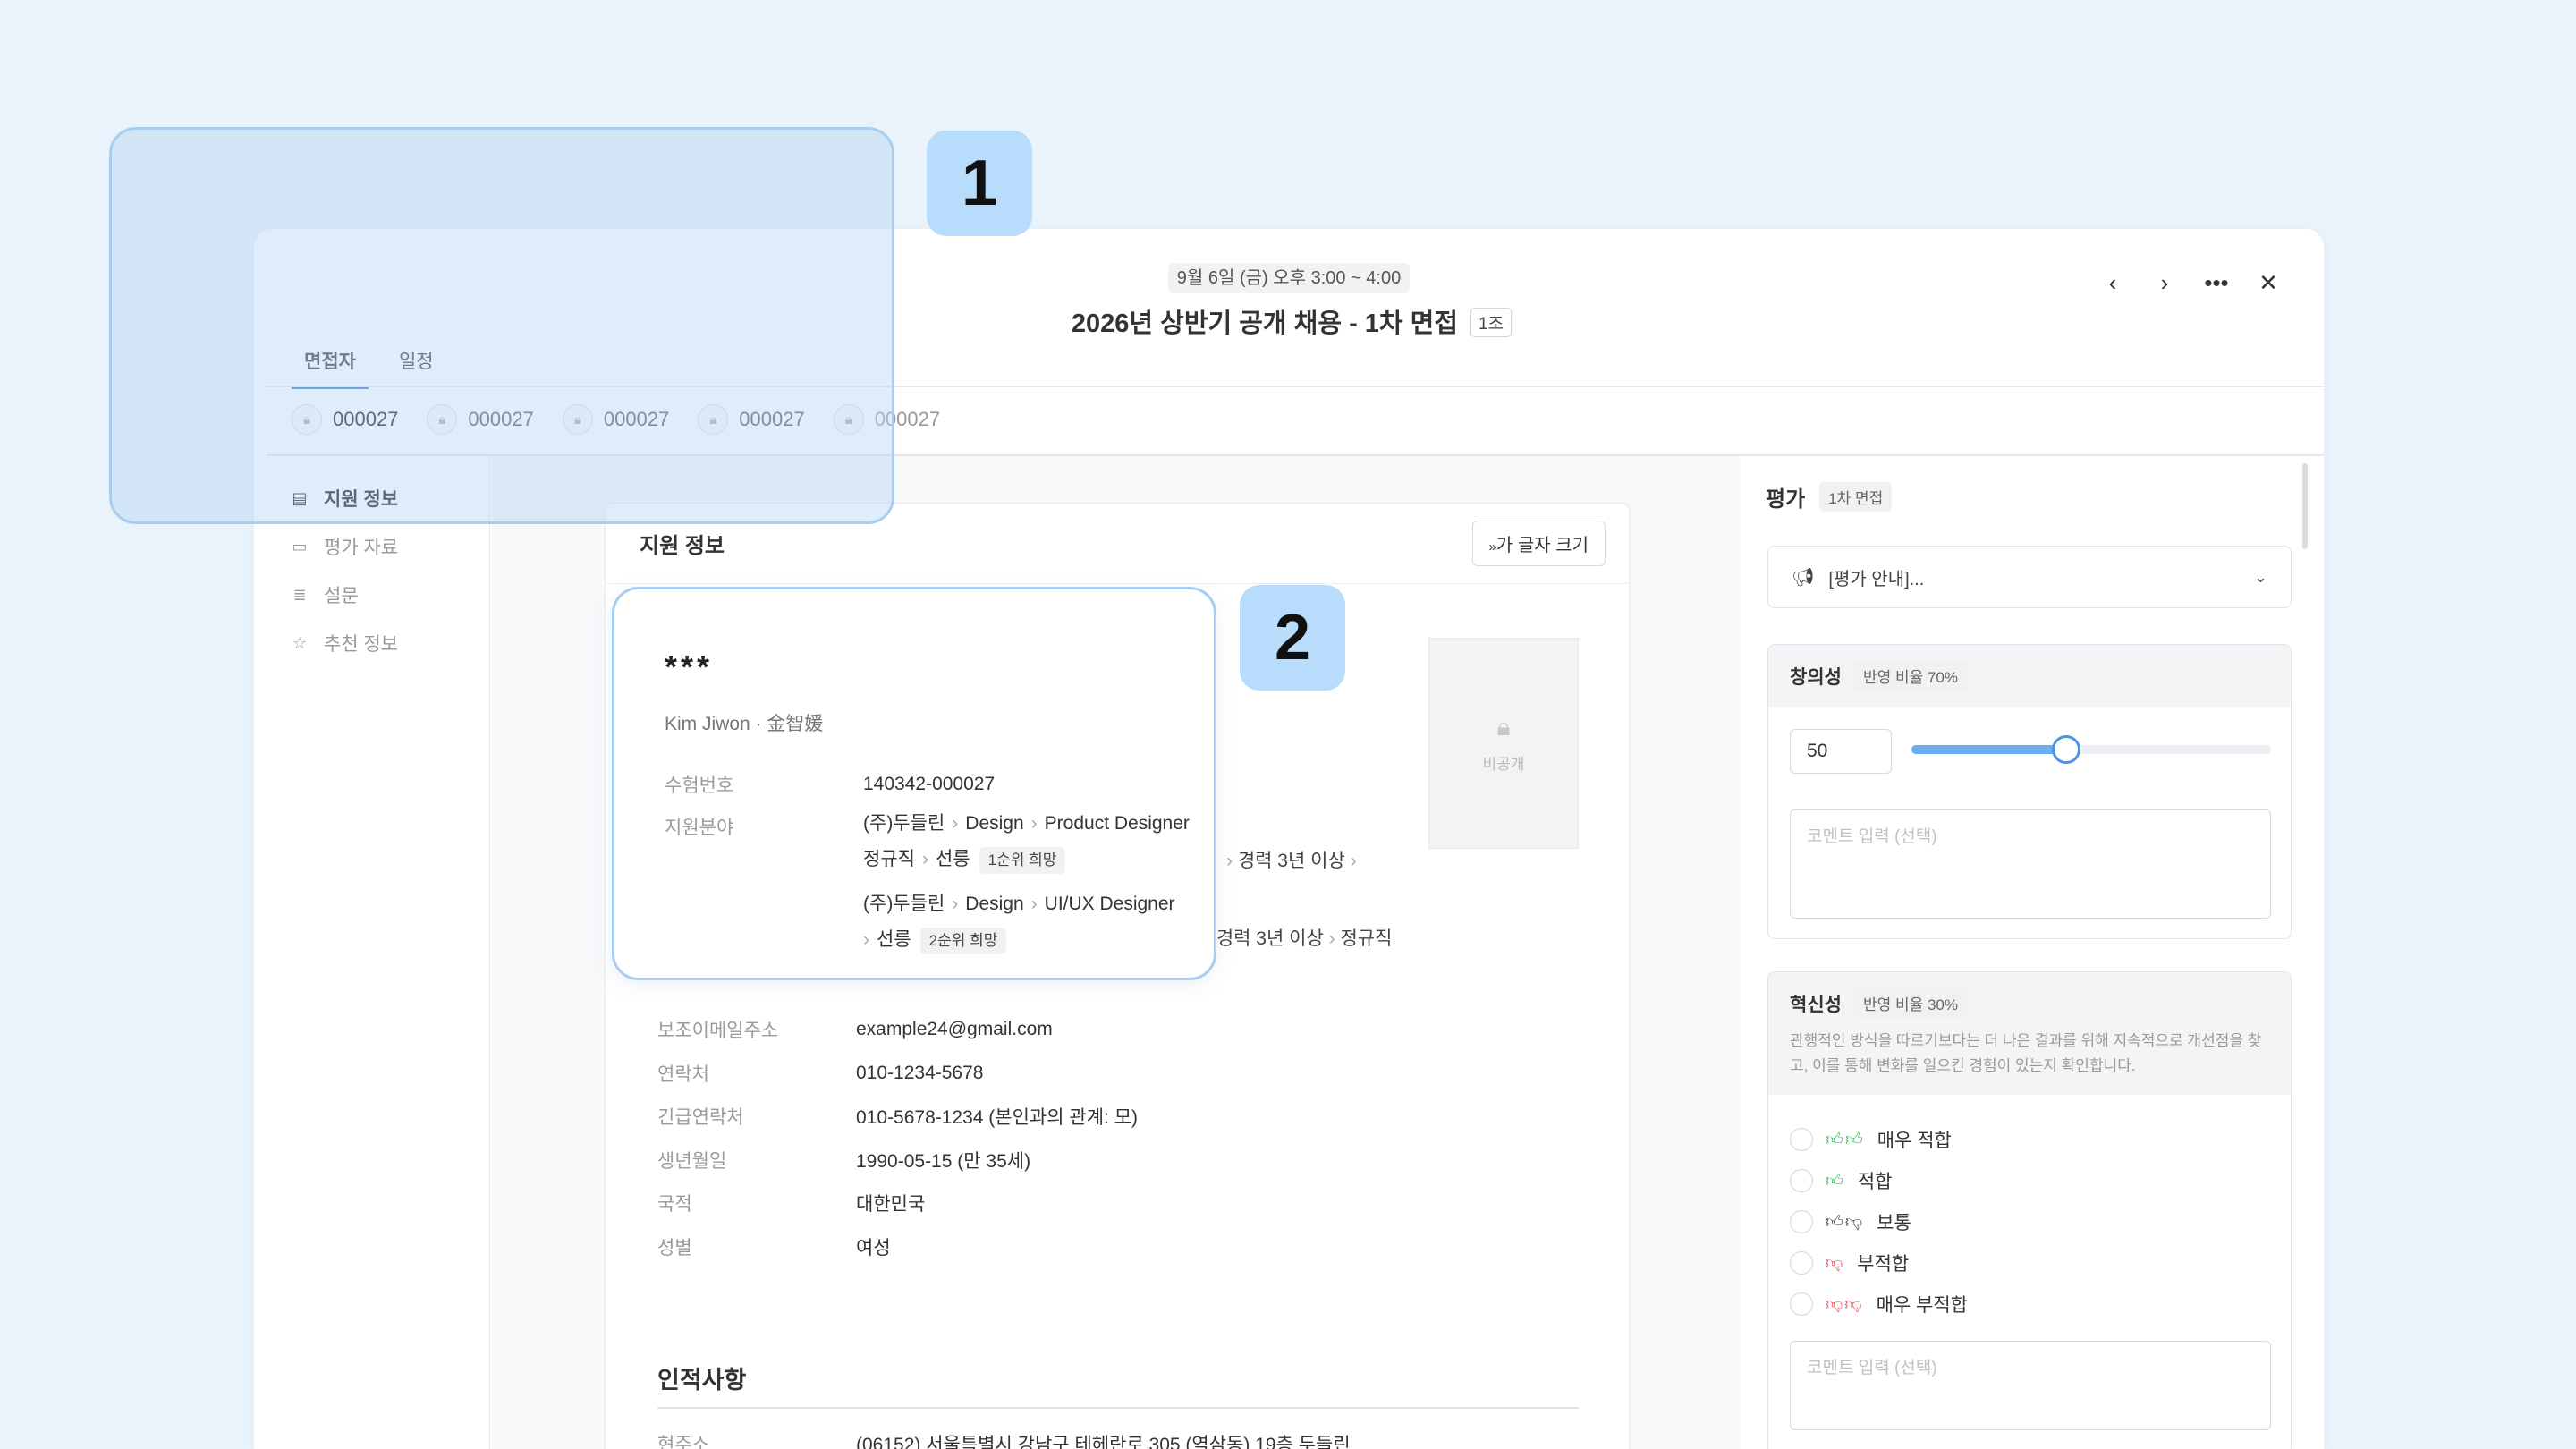 This screenshot has height=1449, width=2576. What do you see at coordinates (830, 785) in the screenshot?
I see `table-row: 수험번호 140342-000027` at bounding box center [830, 785].